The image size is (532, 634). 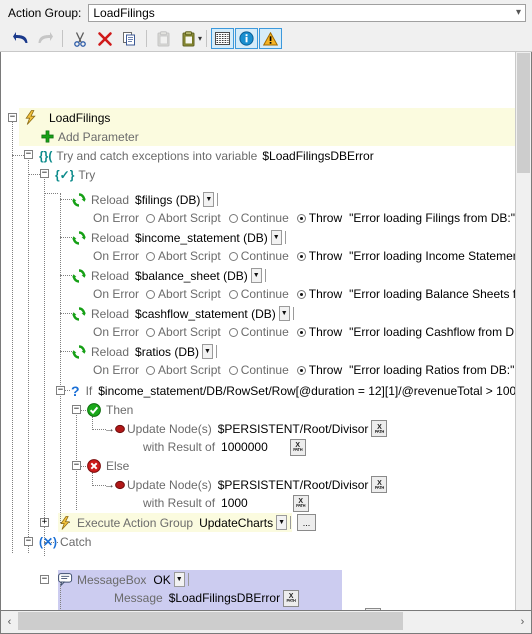 What do you see at coordinates (12, 117) in the screenshot?
I see `expander-root: −` at bounding box center [12, 117].